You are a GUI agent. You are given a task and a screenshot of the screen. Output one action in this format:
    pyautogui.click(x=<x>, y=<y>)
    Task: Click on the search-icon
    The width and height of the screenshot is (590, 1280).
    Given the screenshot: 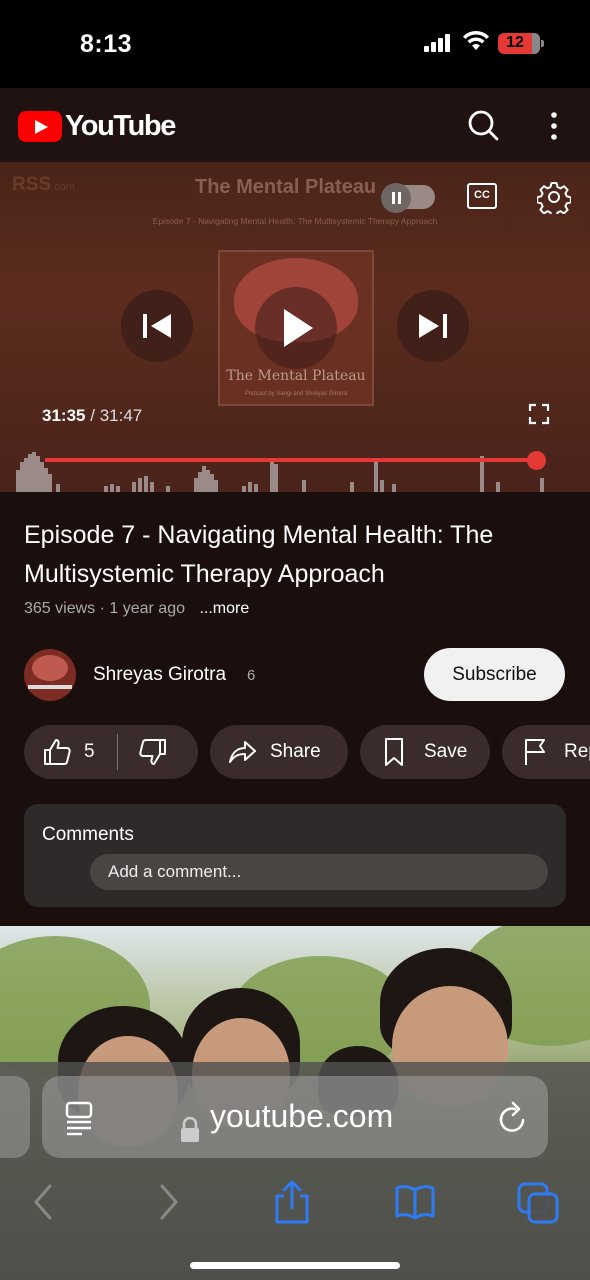 What is the action you would take?
    pyautogui.click(x=483, y=125)
    